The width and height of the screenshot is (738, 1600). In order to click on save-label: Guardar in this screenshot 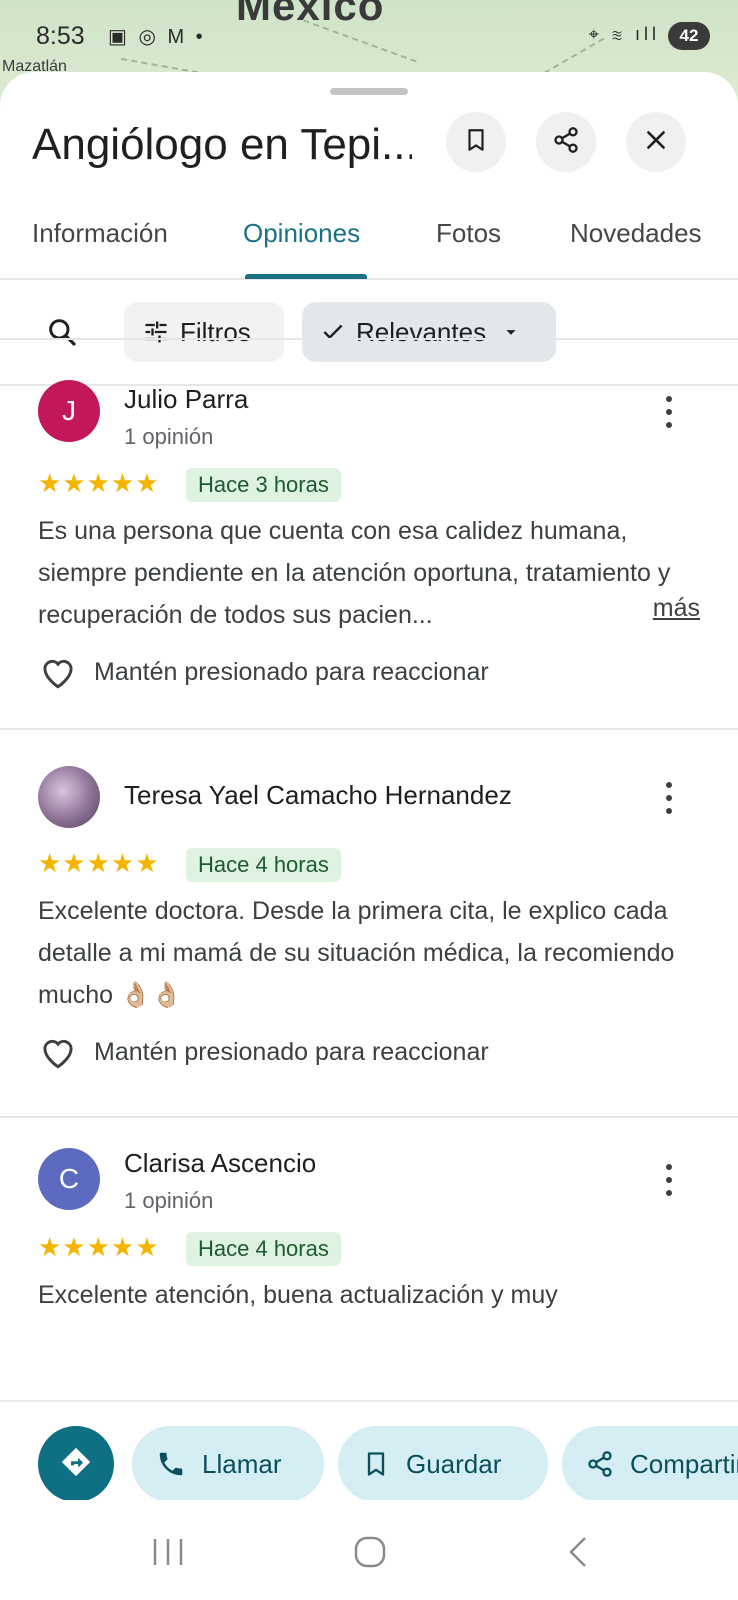, I will do `click(454, 1463)`.